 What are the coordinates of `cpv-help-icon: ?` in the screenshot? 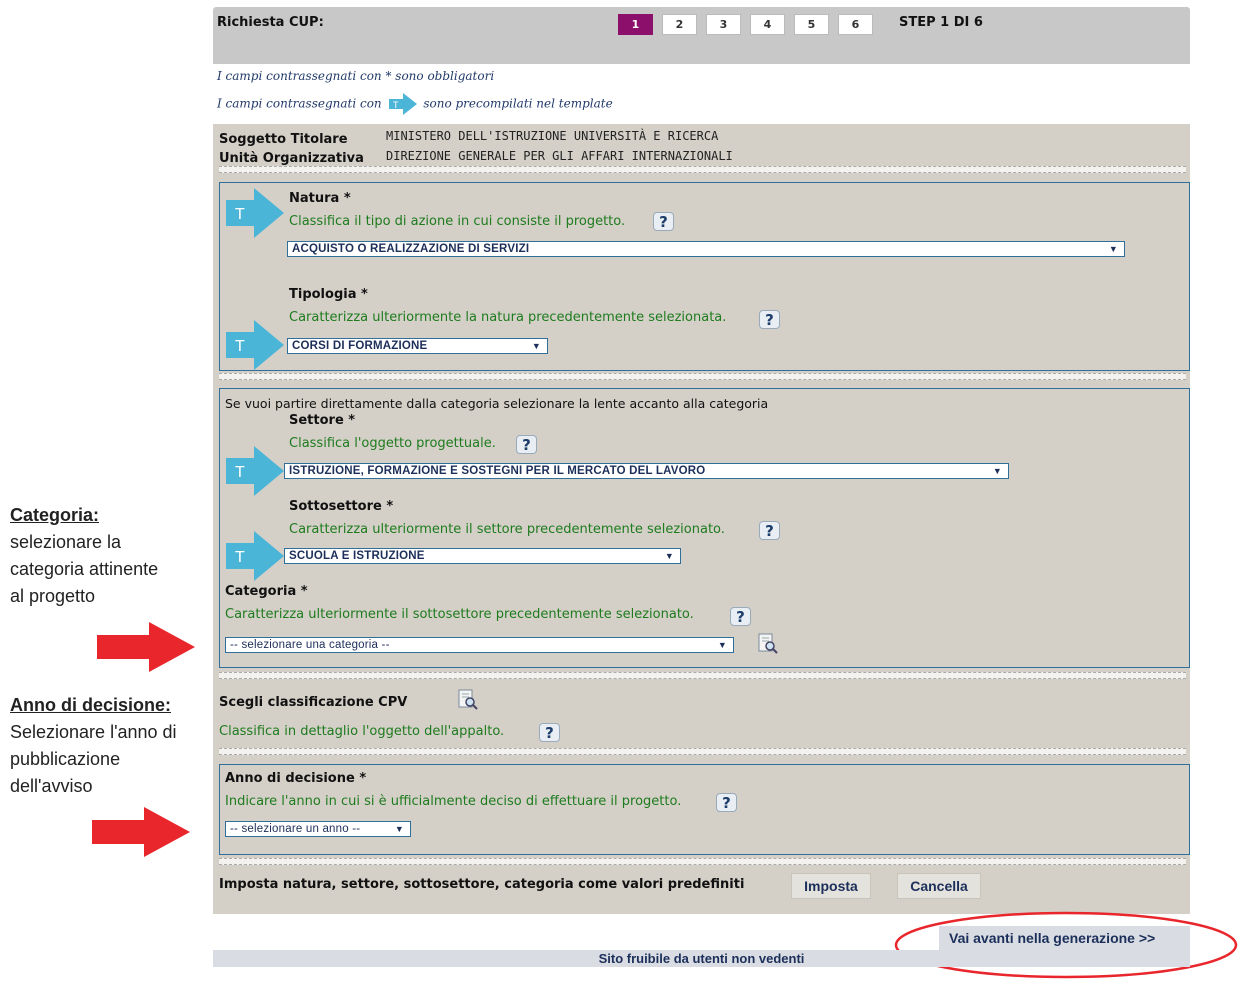 It's located at (549, 732).